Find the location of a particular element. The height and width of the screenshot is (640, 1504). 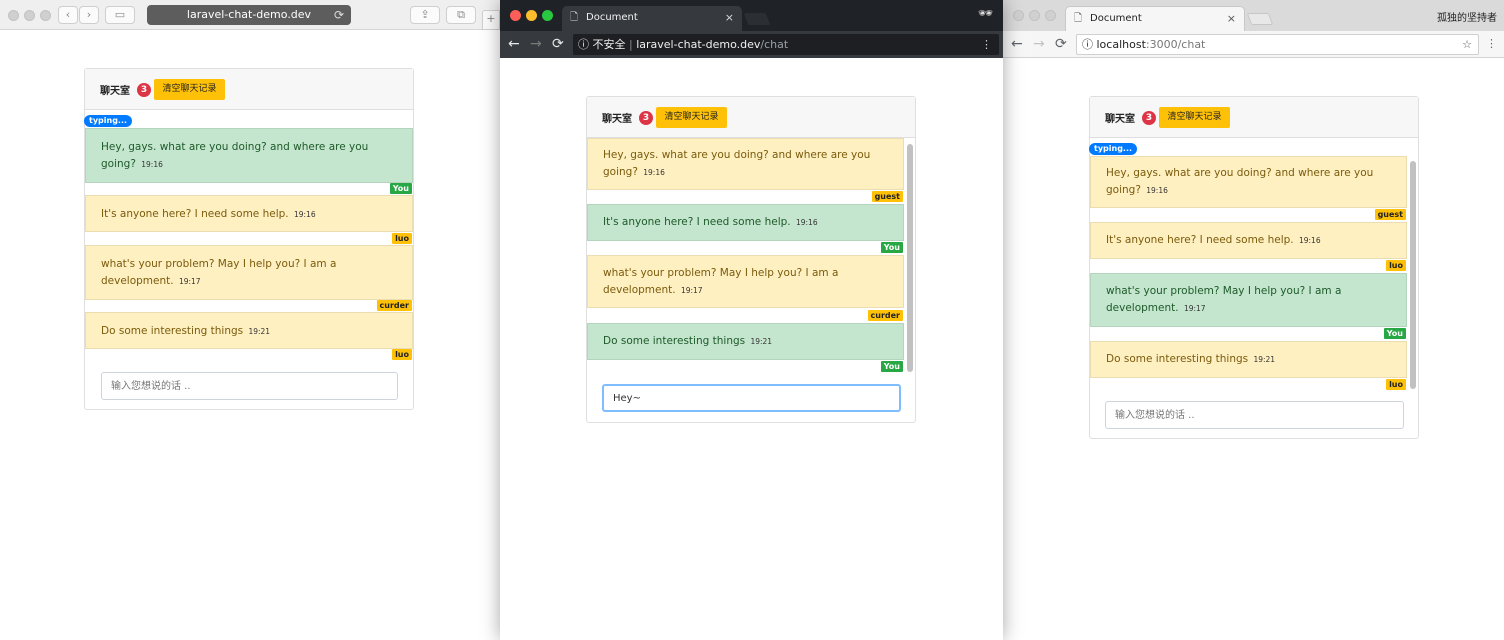

tab-title: Document is located at coordinates (1116, 18).